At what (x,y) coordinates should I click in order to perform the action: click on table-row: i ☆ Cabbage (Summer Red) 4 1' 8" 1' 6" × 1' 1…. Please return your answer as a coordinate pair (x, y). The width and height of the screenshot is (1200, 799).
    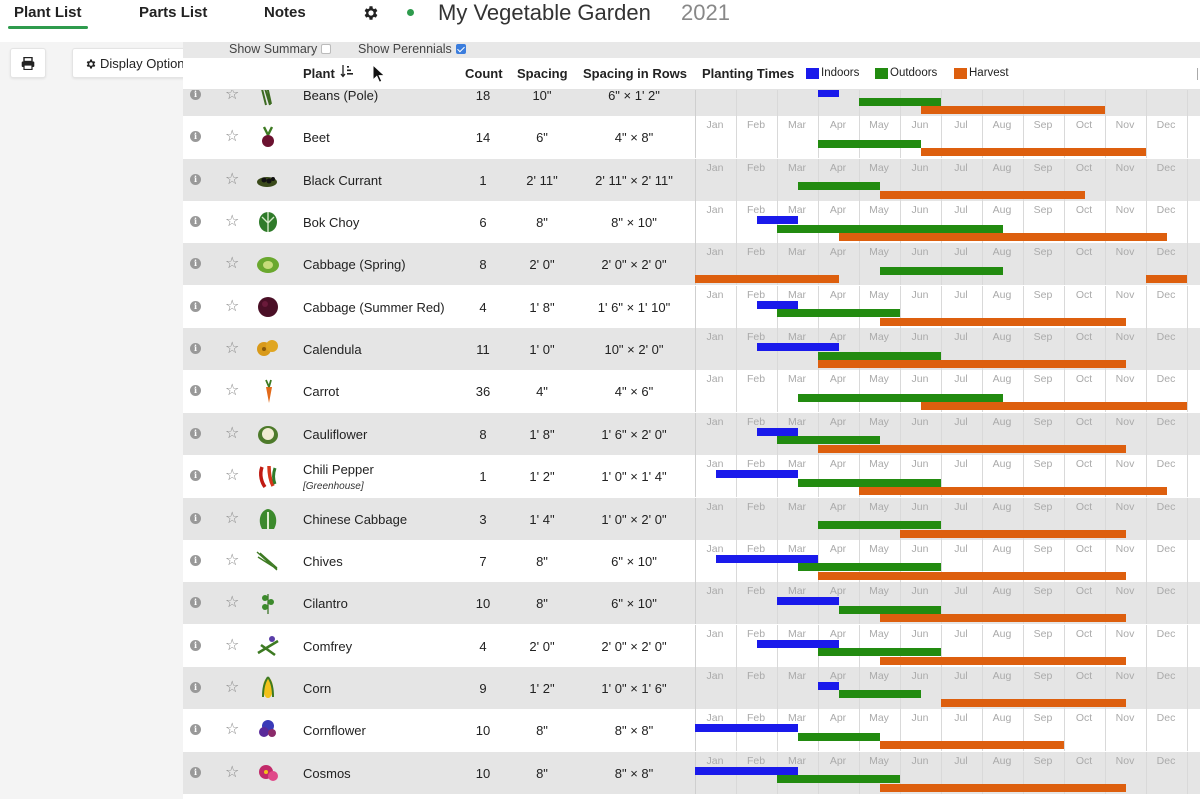
    Looking at the image, I should click on (691, 306).